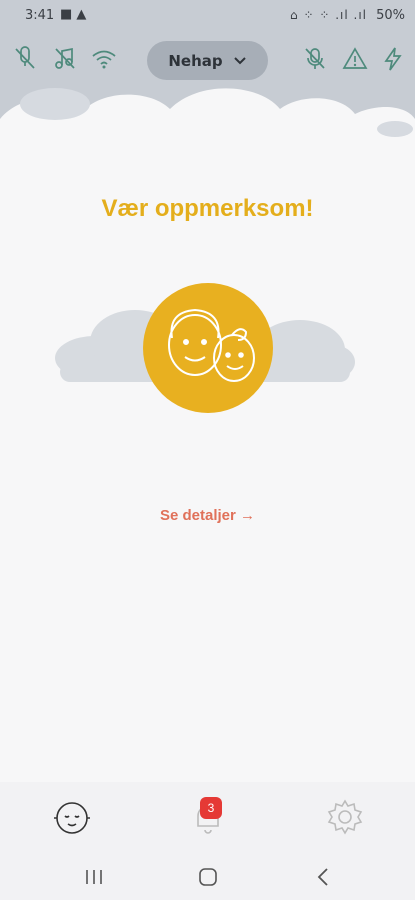 The image size is (415, 900). I want to click on status-time: 3:41, so click(40, 15).